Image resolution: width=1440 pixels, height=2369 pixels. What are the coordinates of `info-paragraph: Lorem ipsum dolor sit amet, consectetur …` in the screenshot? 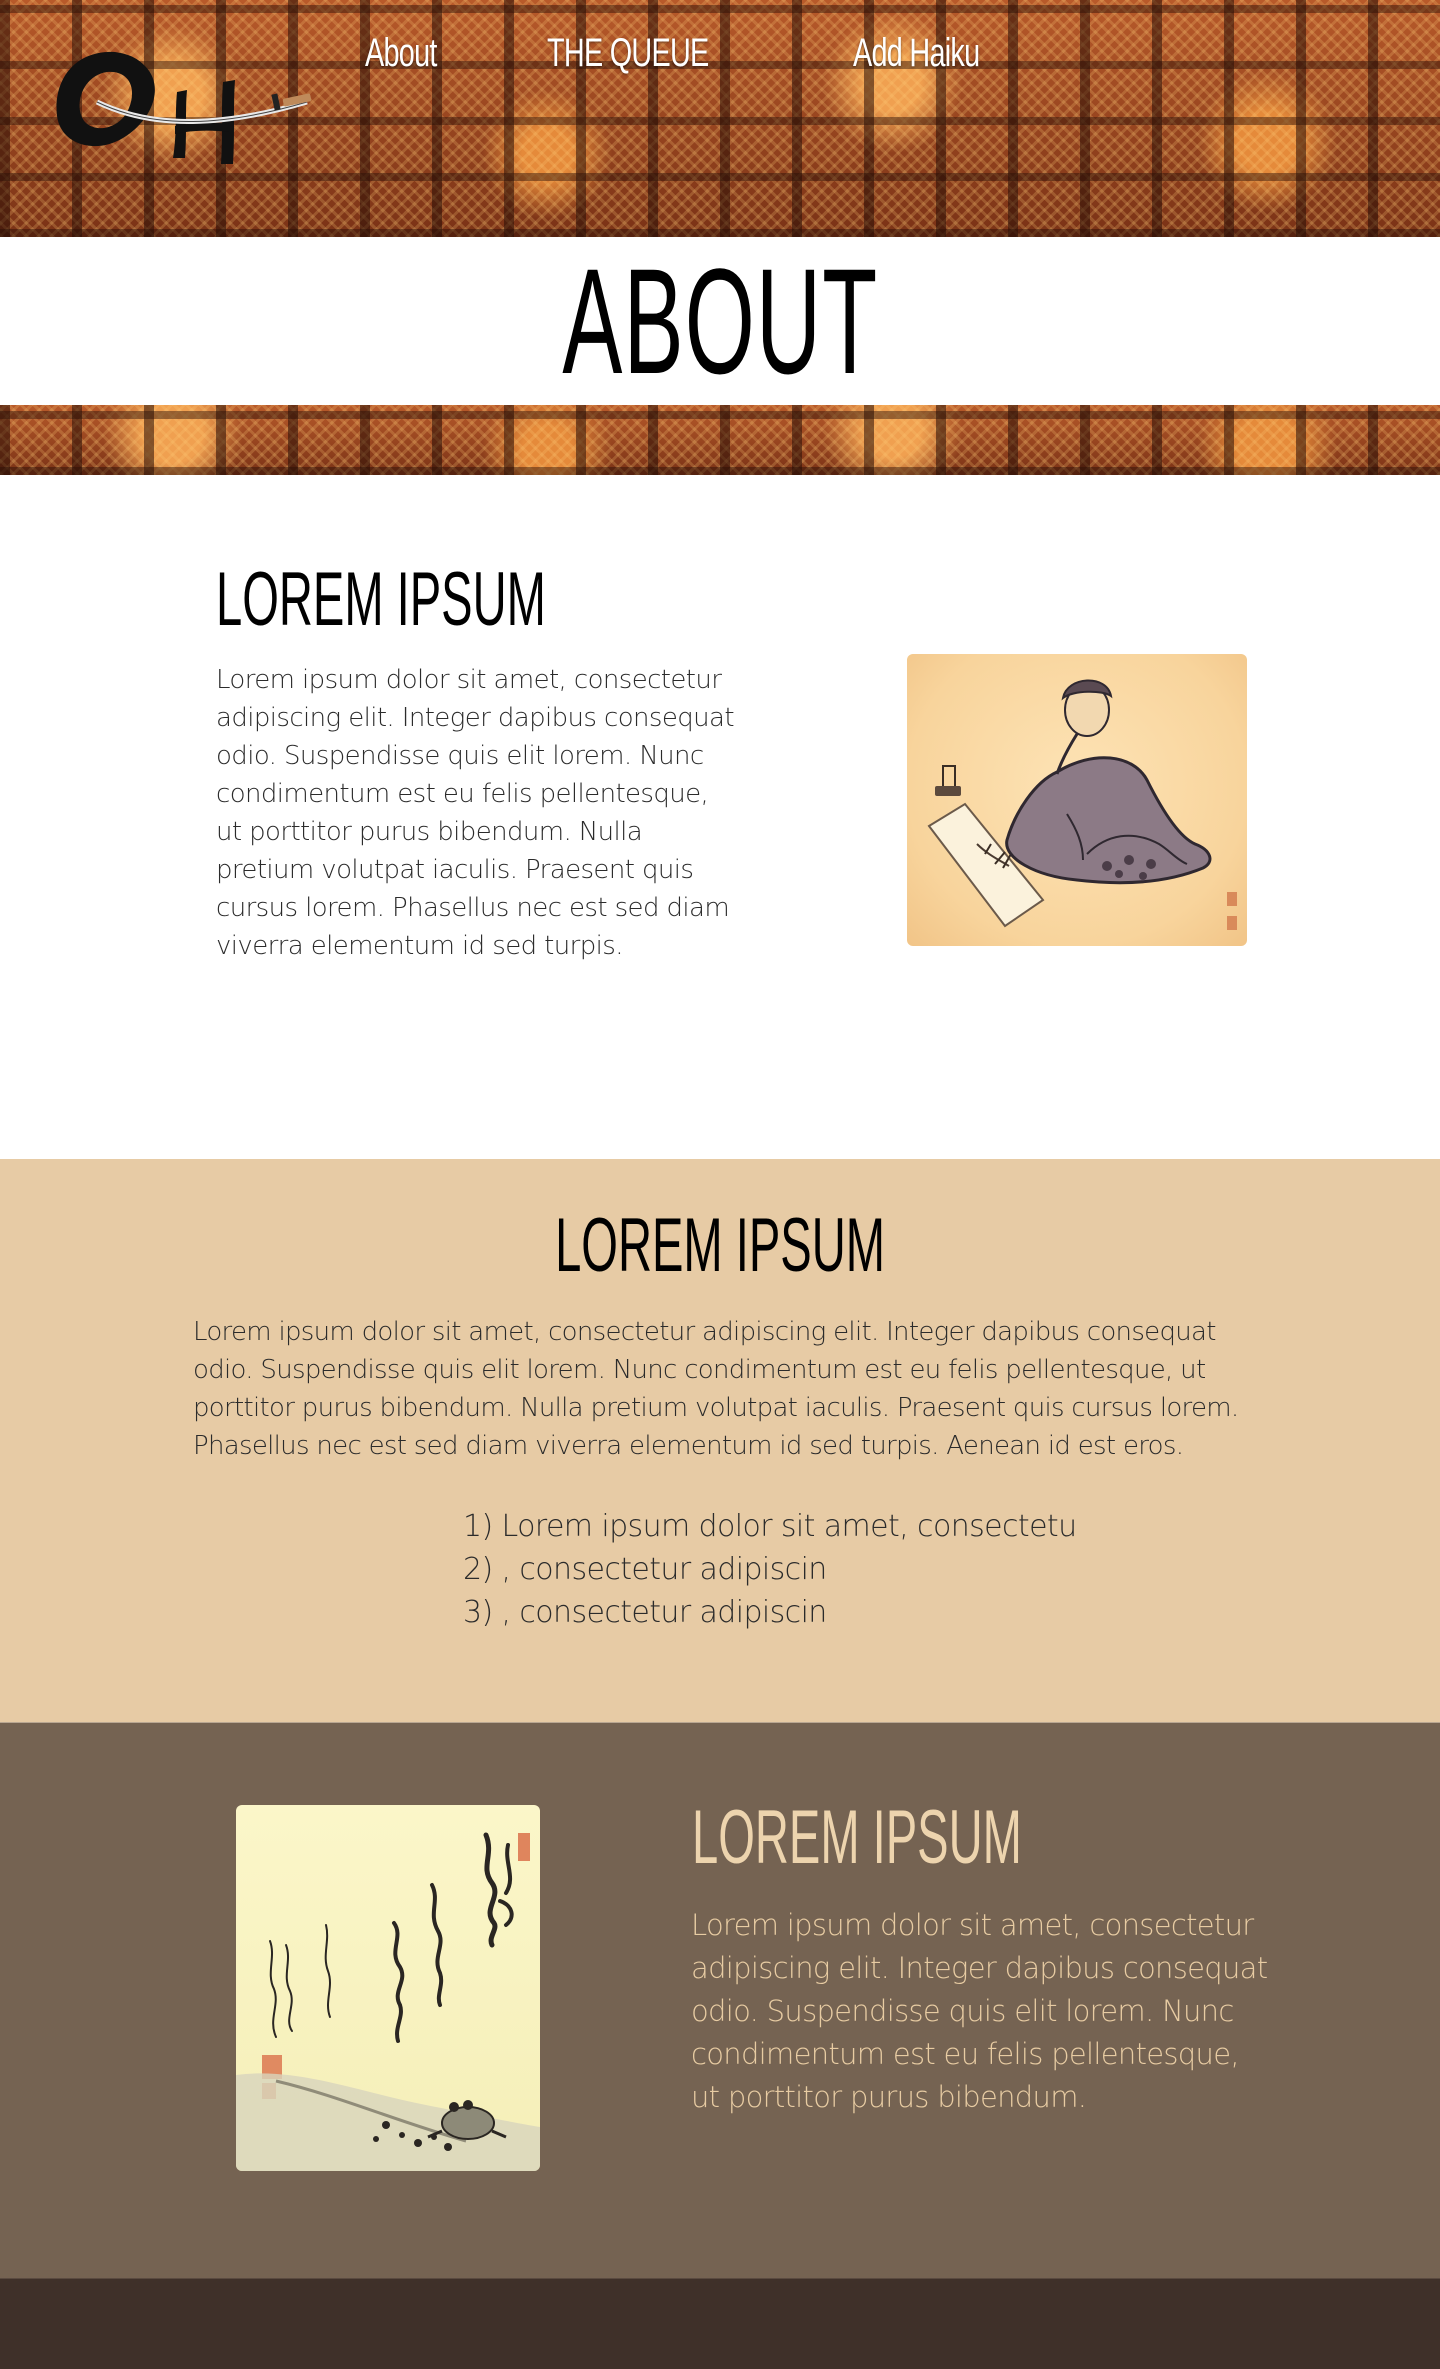 It's located at (716, 1389).